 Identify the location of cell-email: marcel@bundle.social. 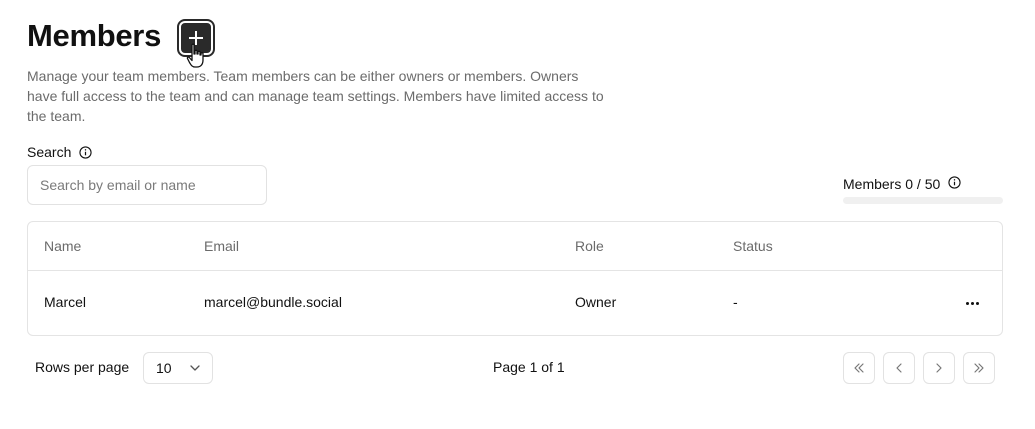
(273, 302).